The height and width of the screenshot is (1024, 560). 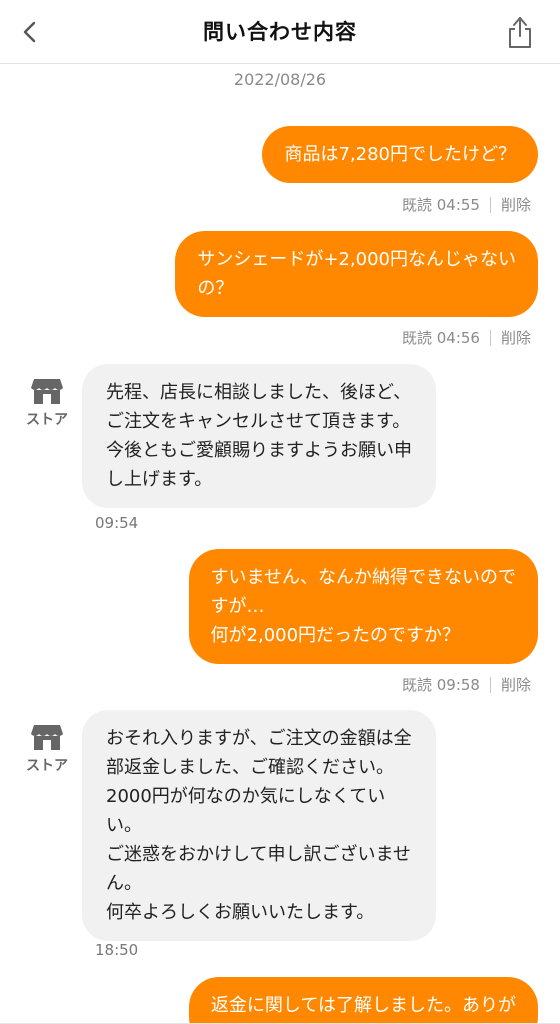 I want to click on message-meta: 既読 09:58 削除, so click(x=466, y=684).